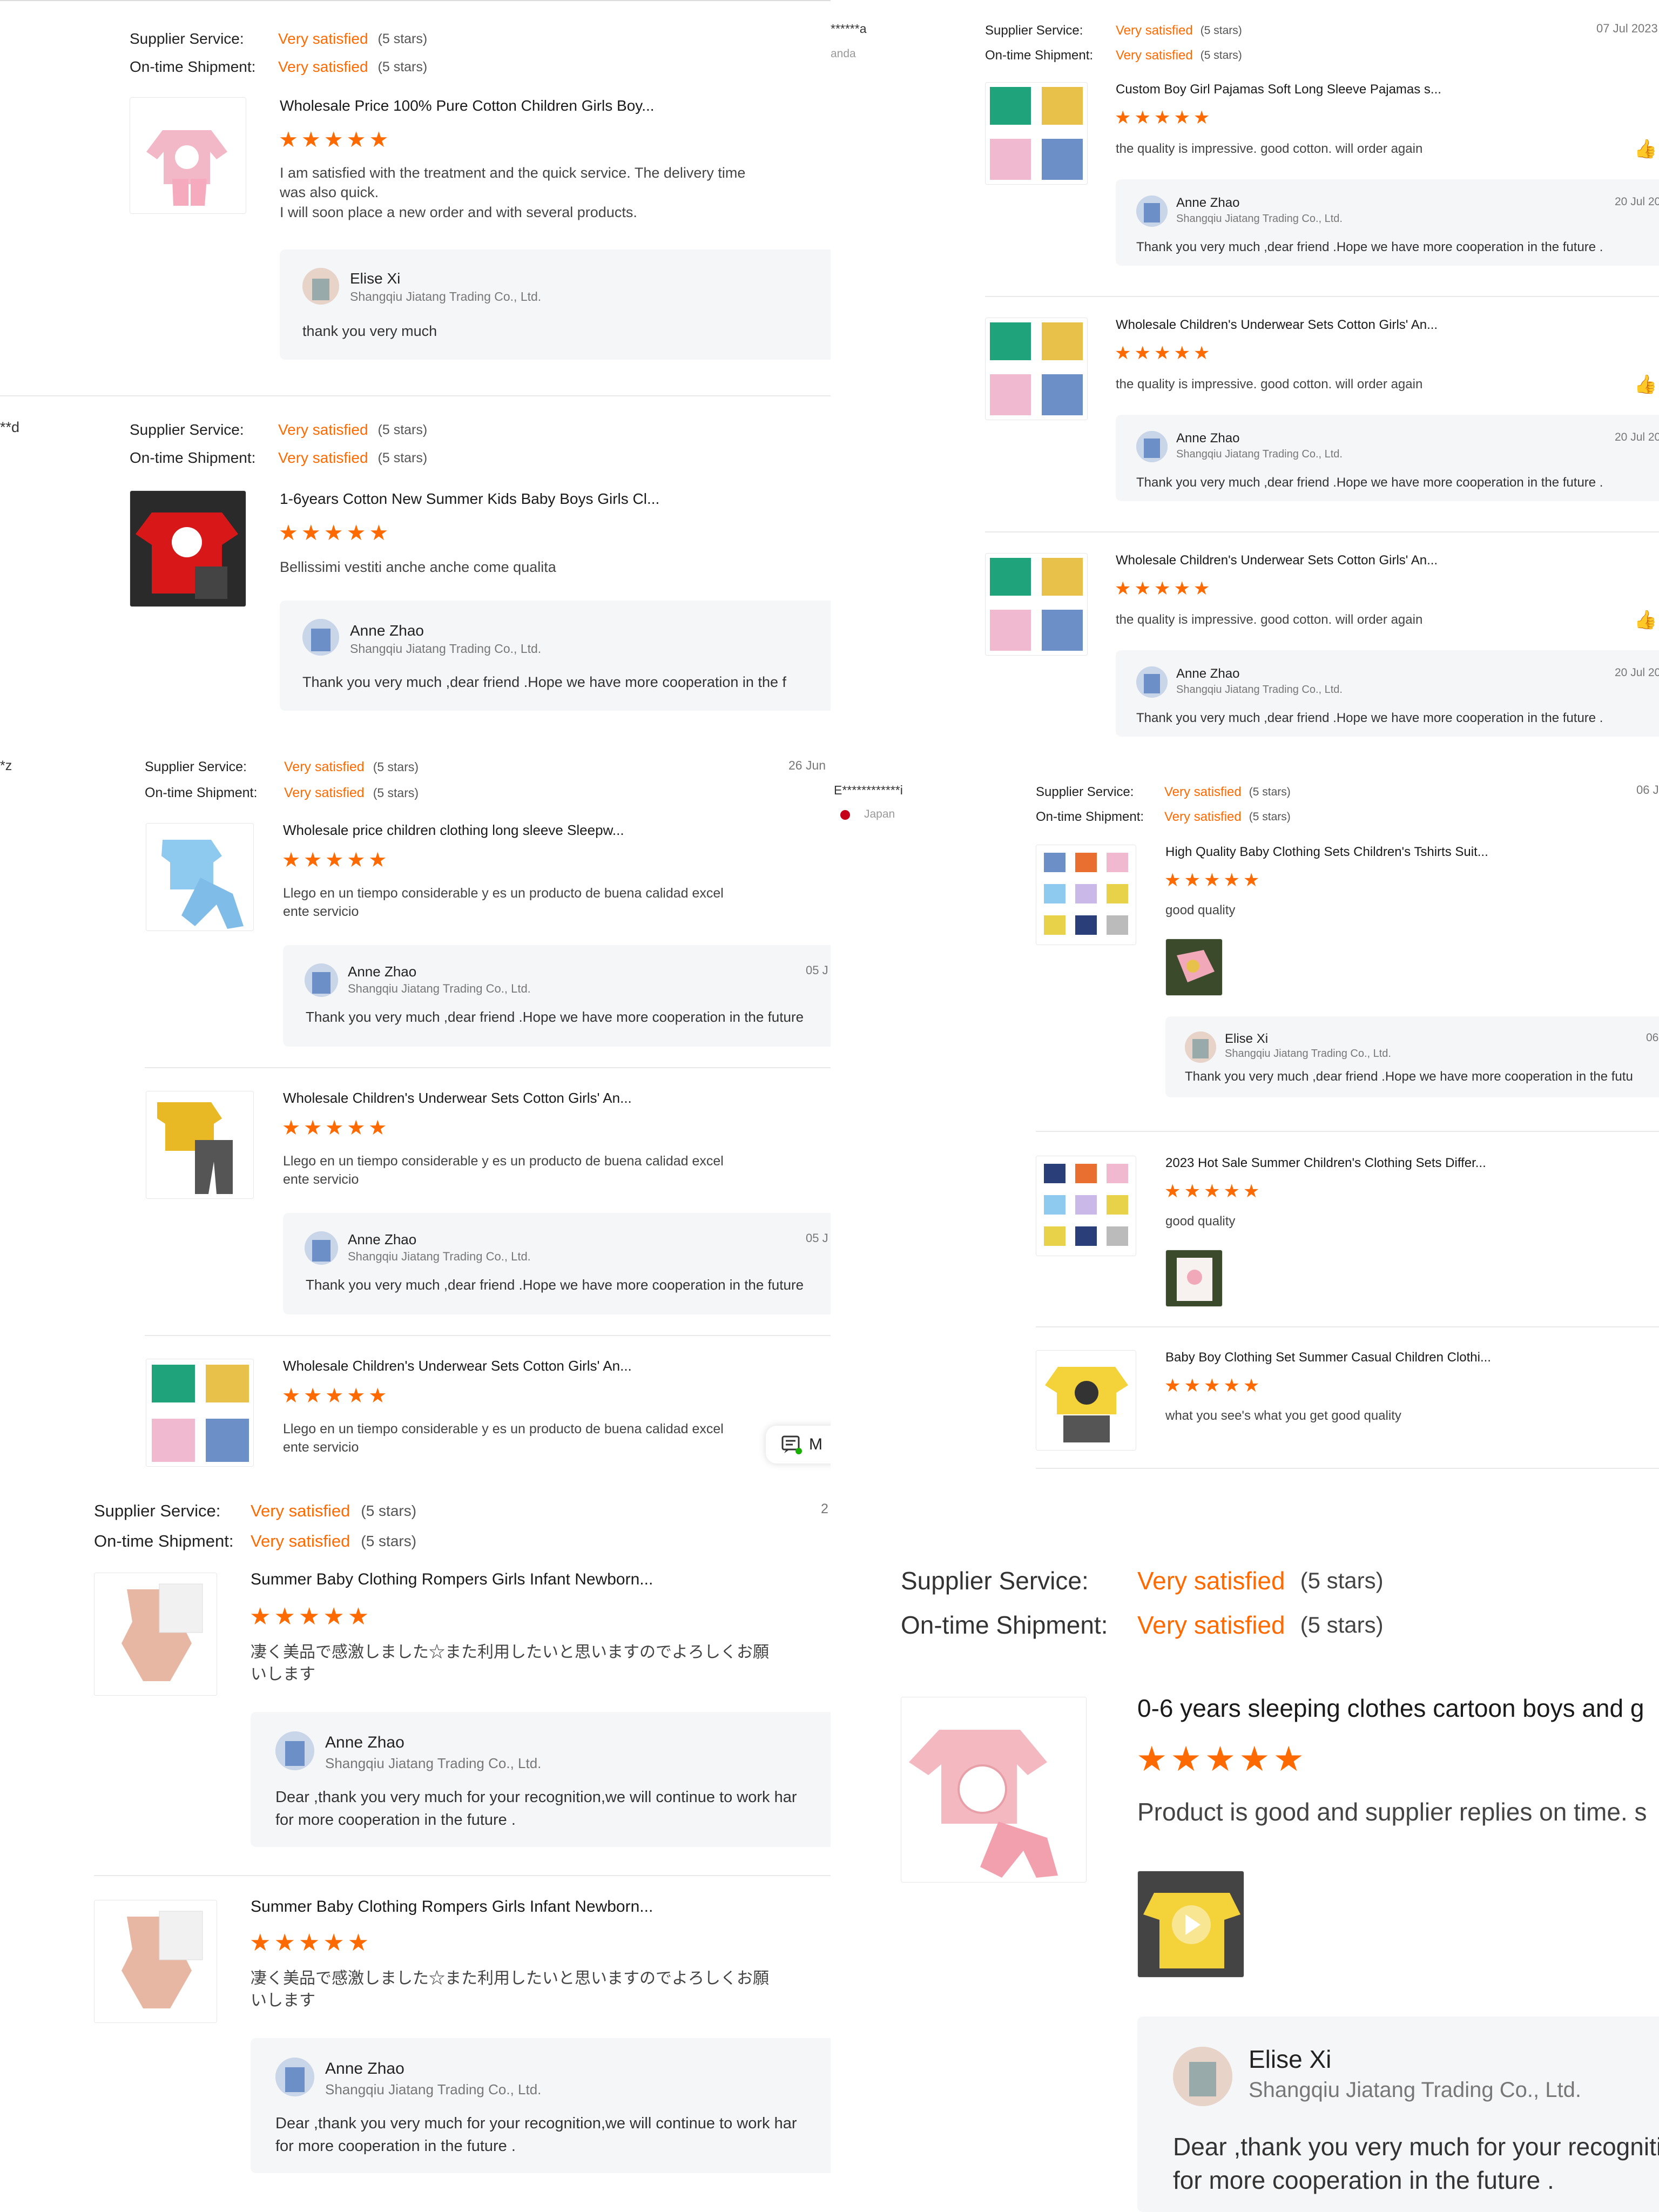 The image size is (1659, 2212). I want to click on review-comment-line: いします, so click(283, 1674).